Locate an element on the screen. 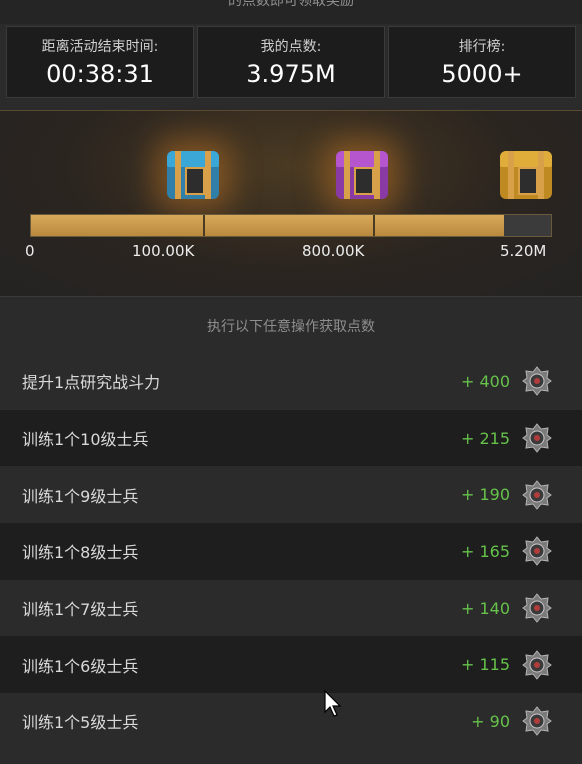  stat-label: 排行榜: is located at coordinates (482, 47).